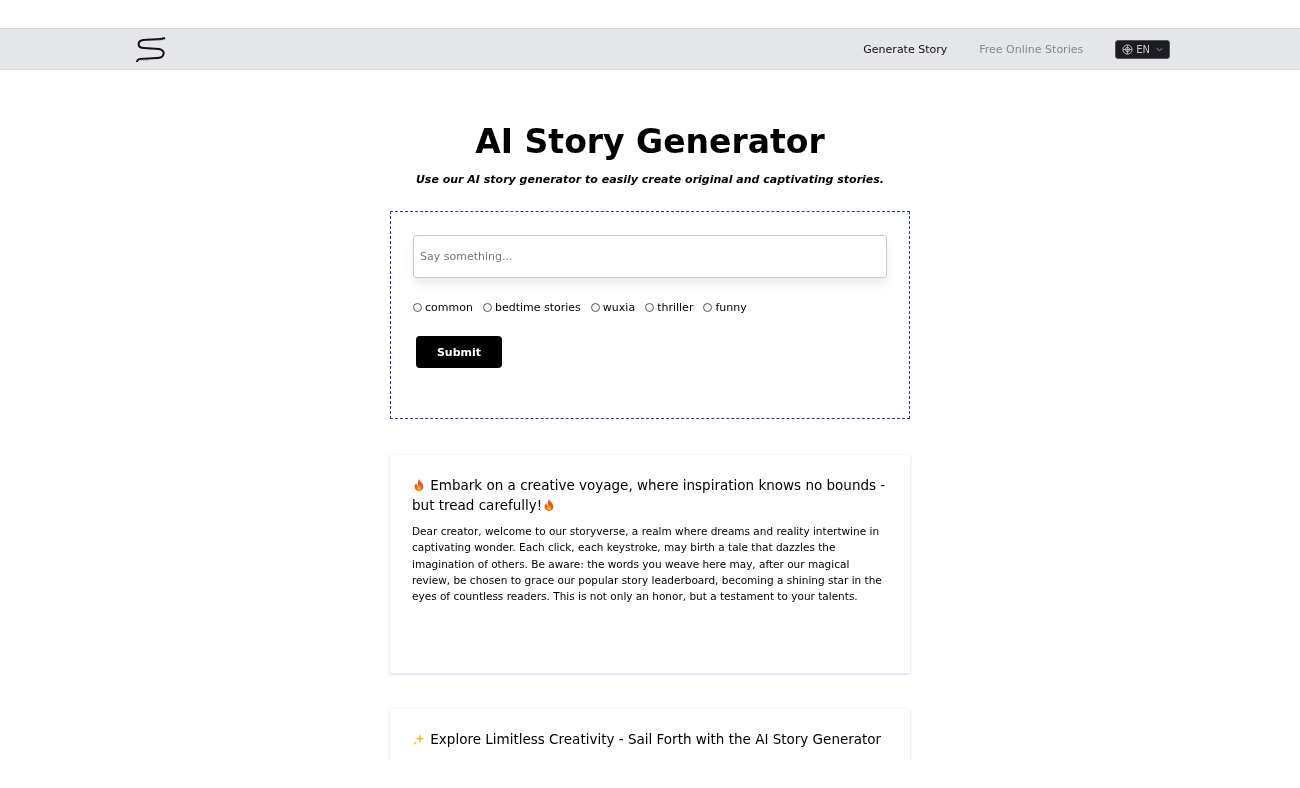  I want to click on language-button: EN, so click(1142, 49).